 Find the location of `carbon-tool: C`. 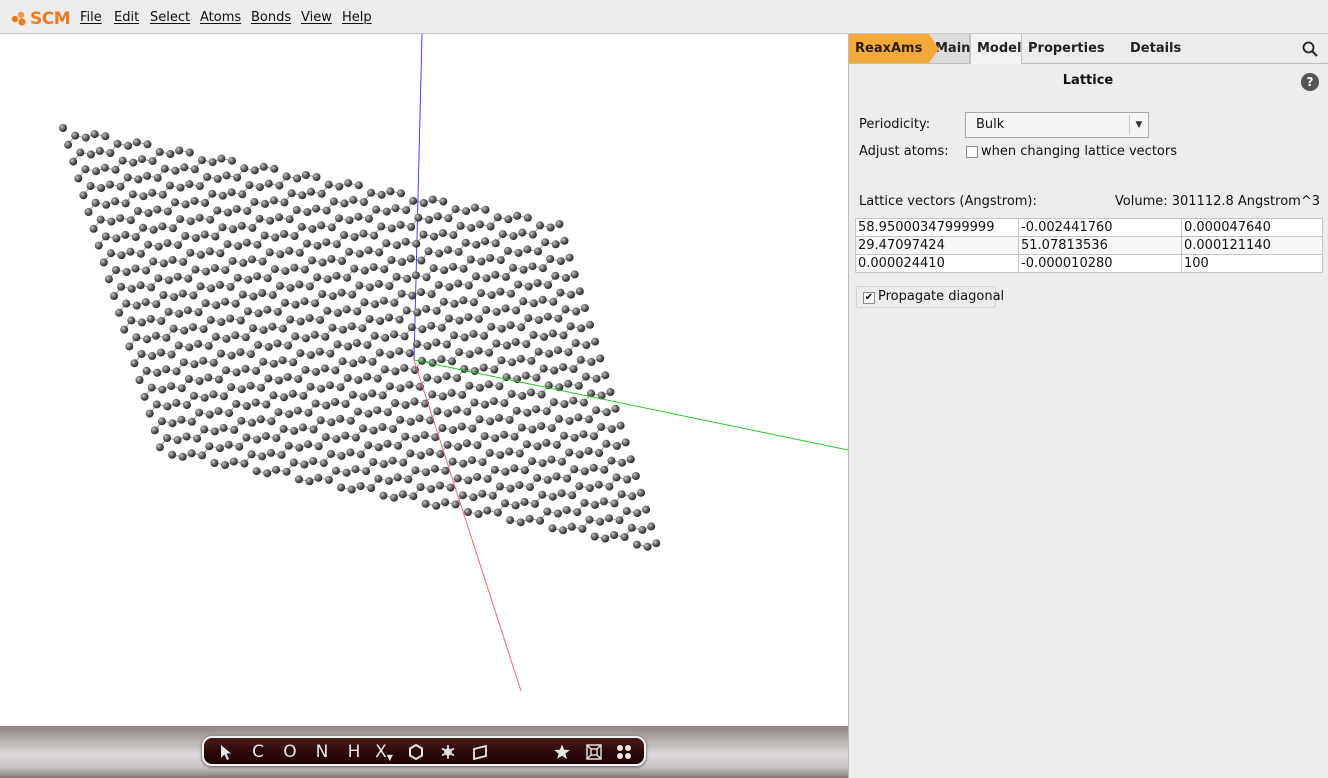

carbon-tool: C is located at coordinates (258, 752).